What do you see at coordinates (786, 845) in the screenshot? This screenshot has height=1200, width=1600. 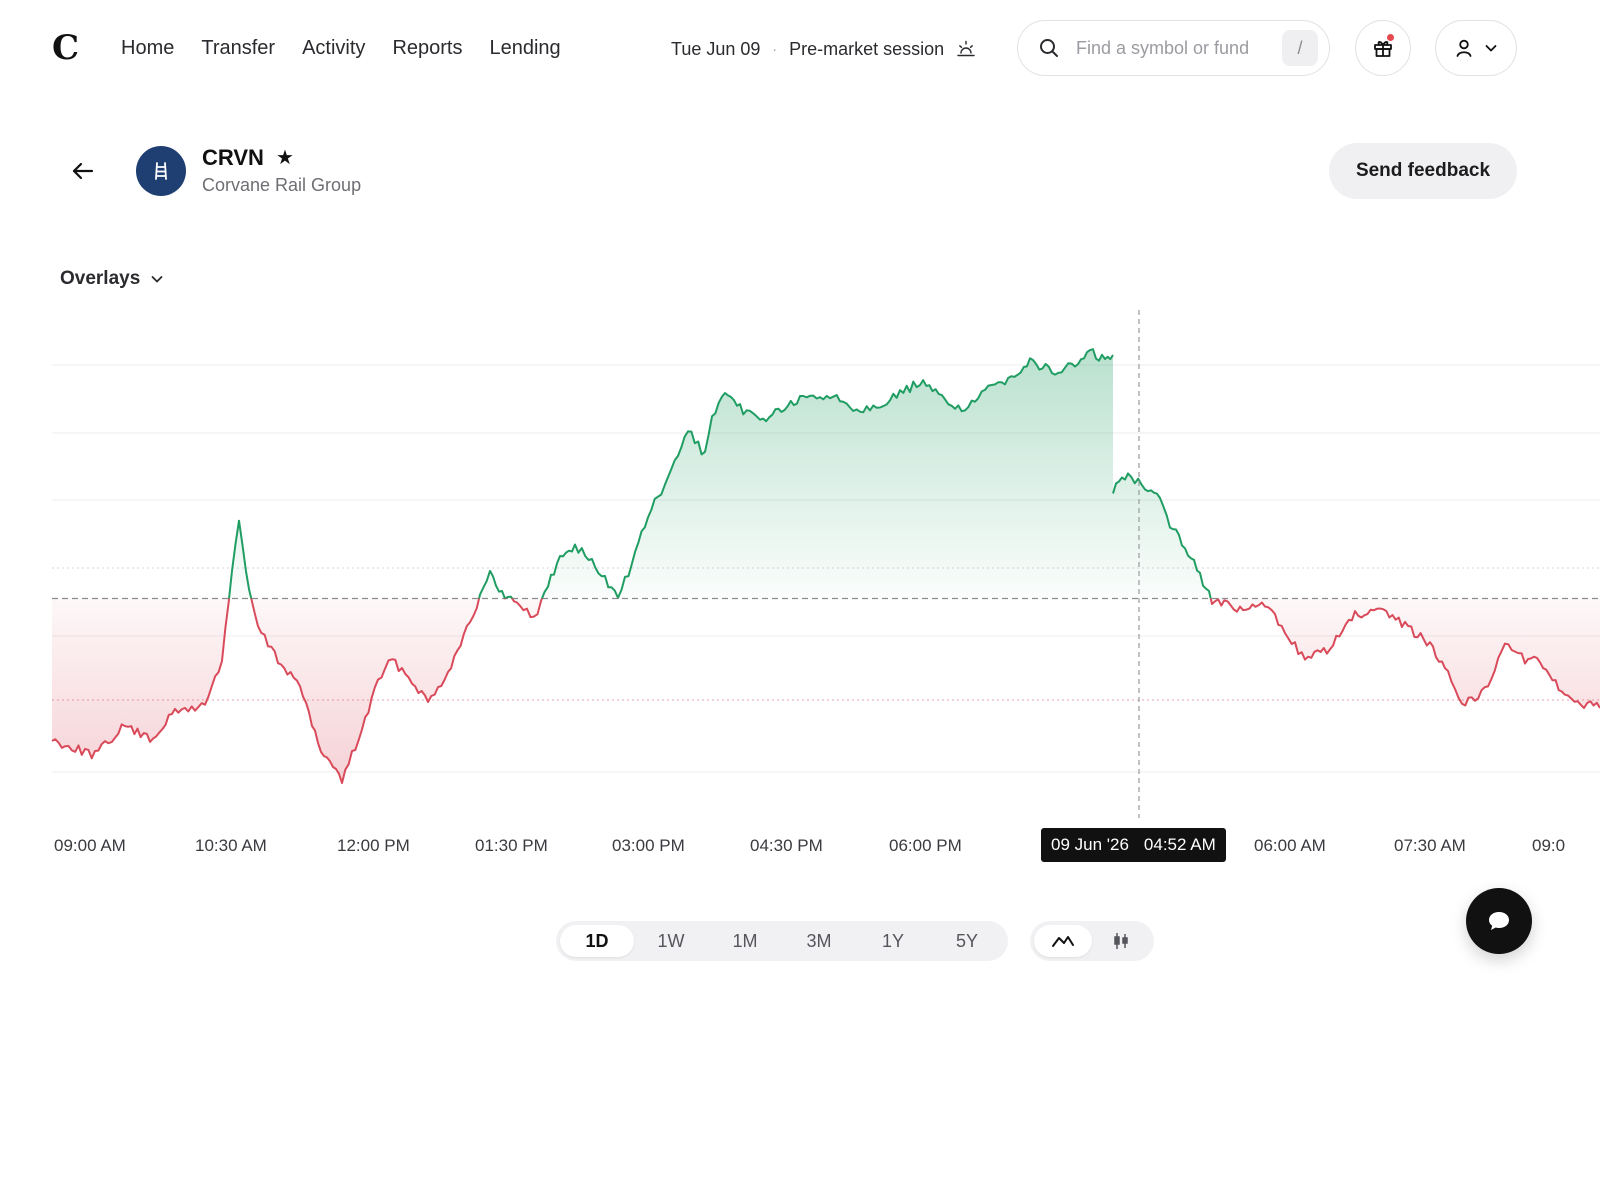 I see `x-tick-label: 04:30 PM` at bounding box center [786, 845].